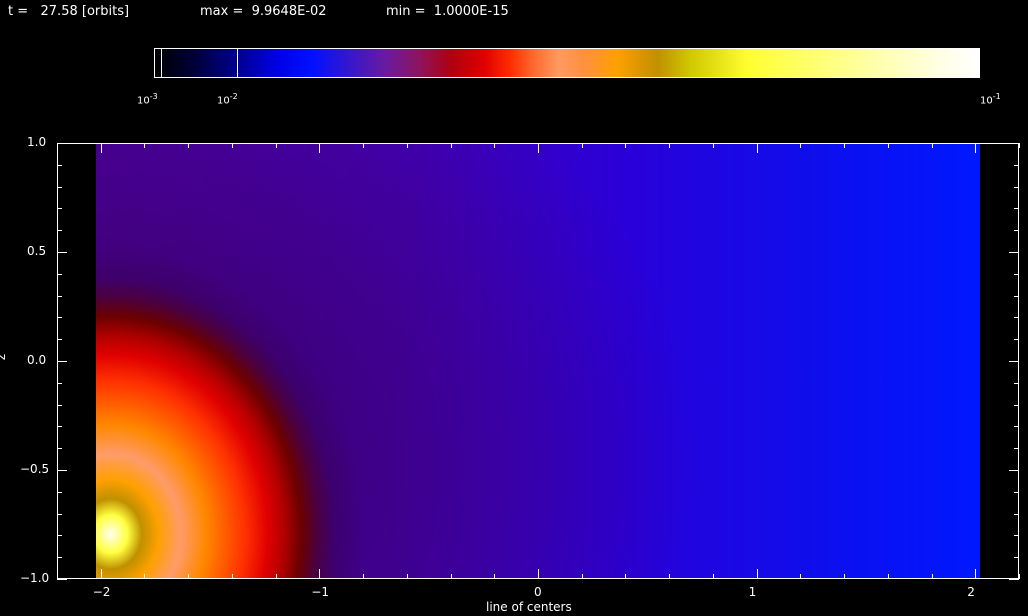 Image resolution: width=1028 pixels, height=616 pixels. Describe the element at coordinates (37, 360) in the screenshot. I see `y-tick-label: 0.0` at that location.